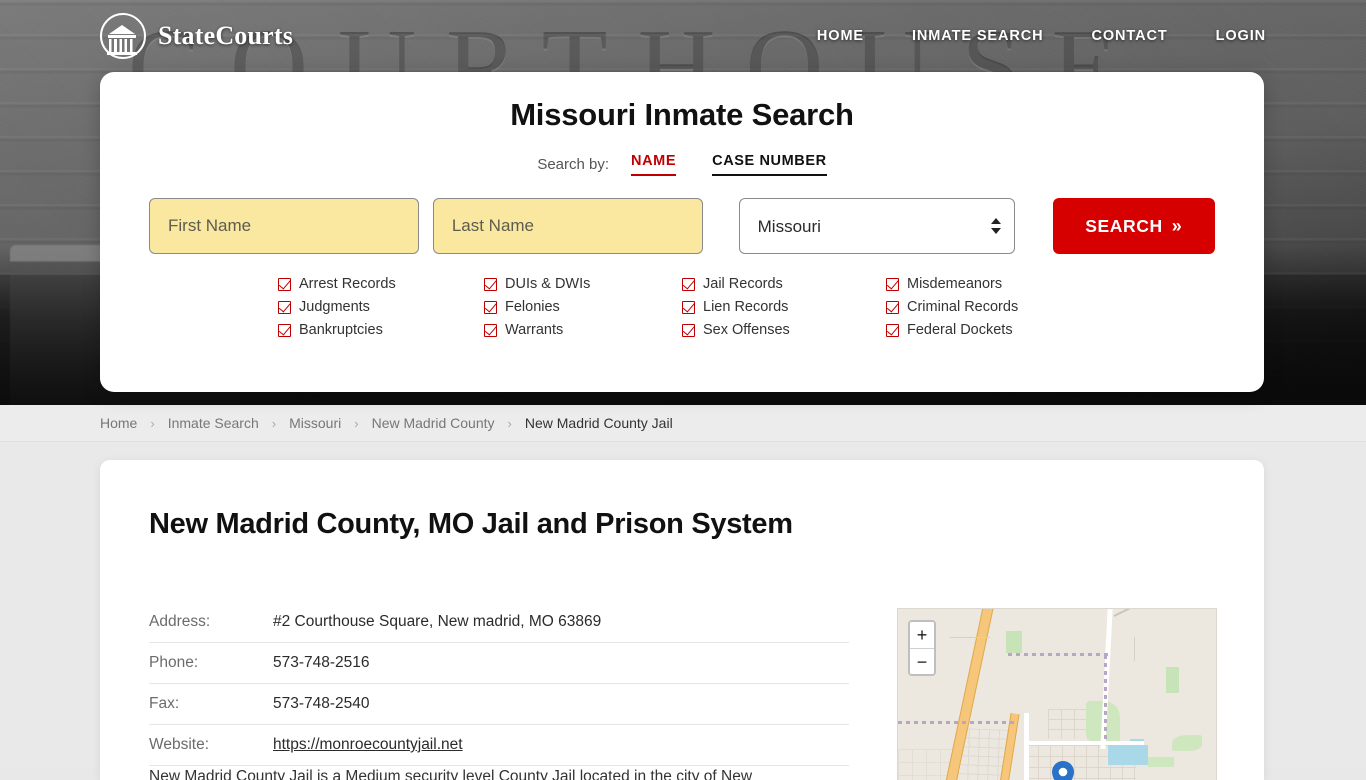  What do you see at coordinates (381, 284) in the screenshot?
I see `record-type-item: Arrest Records` at bounding box center [381, 284].